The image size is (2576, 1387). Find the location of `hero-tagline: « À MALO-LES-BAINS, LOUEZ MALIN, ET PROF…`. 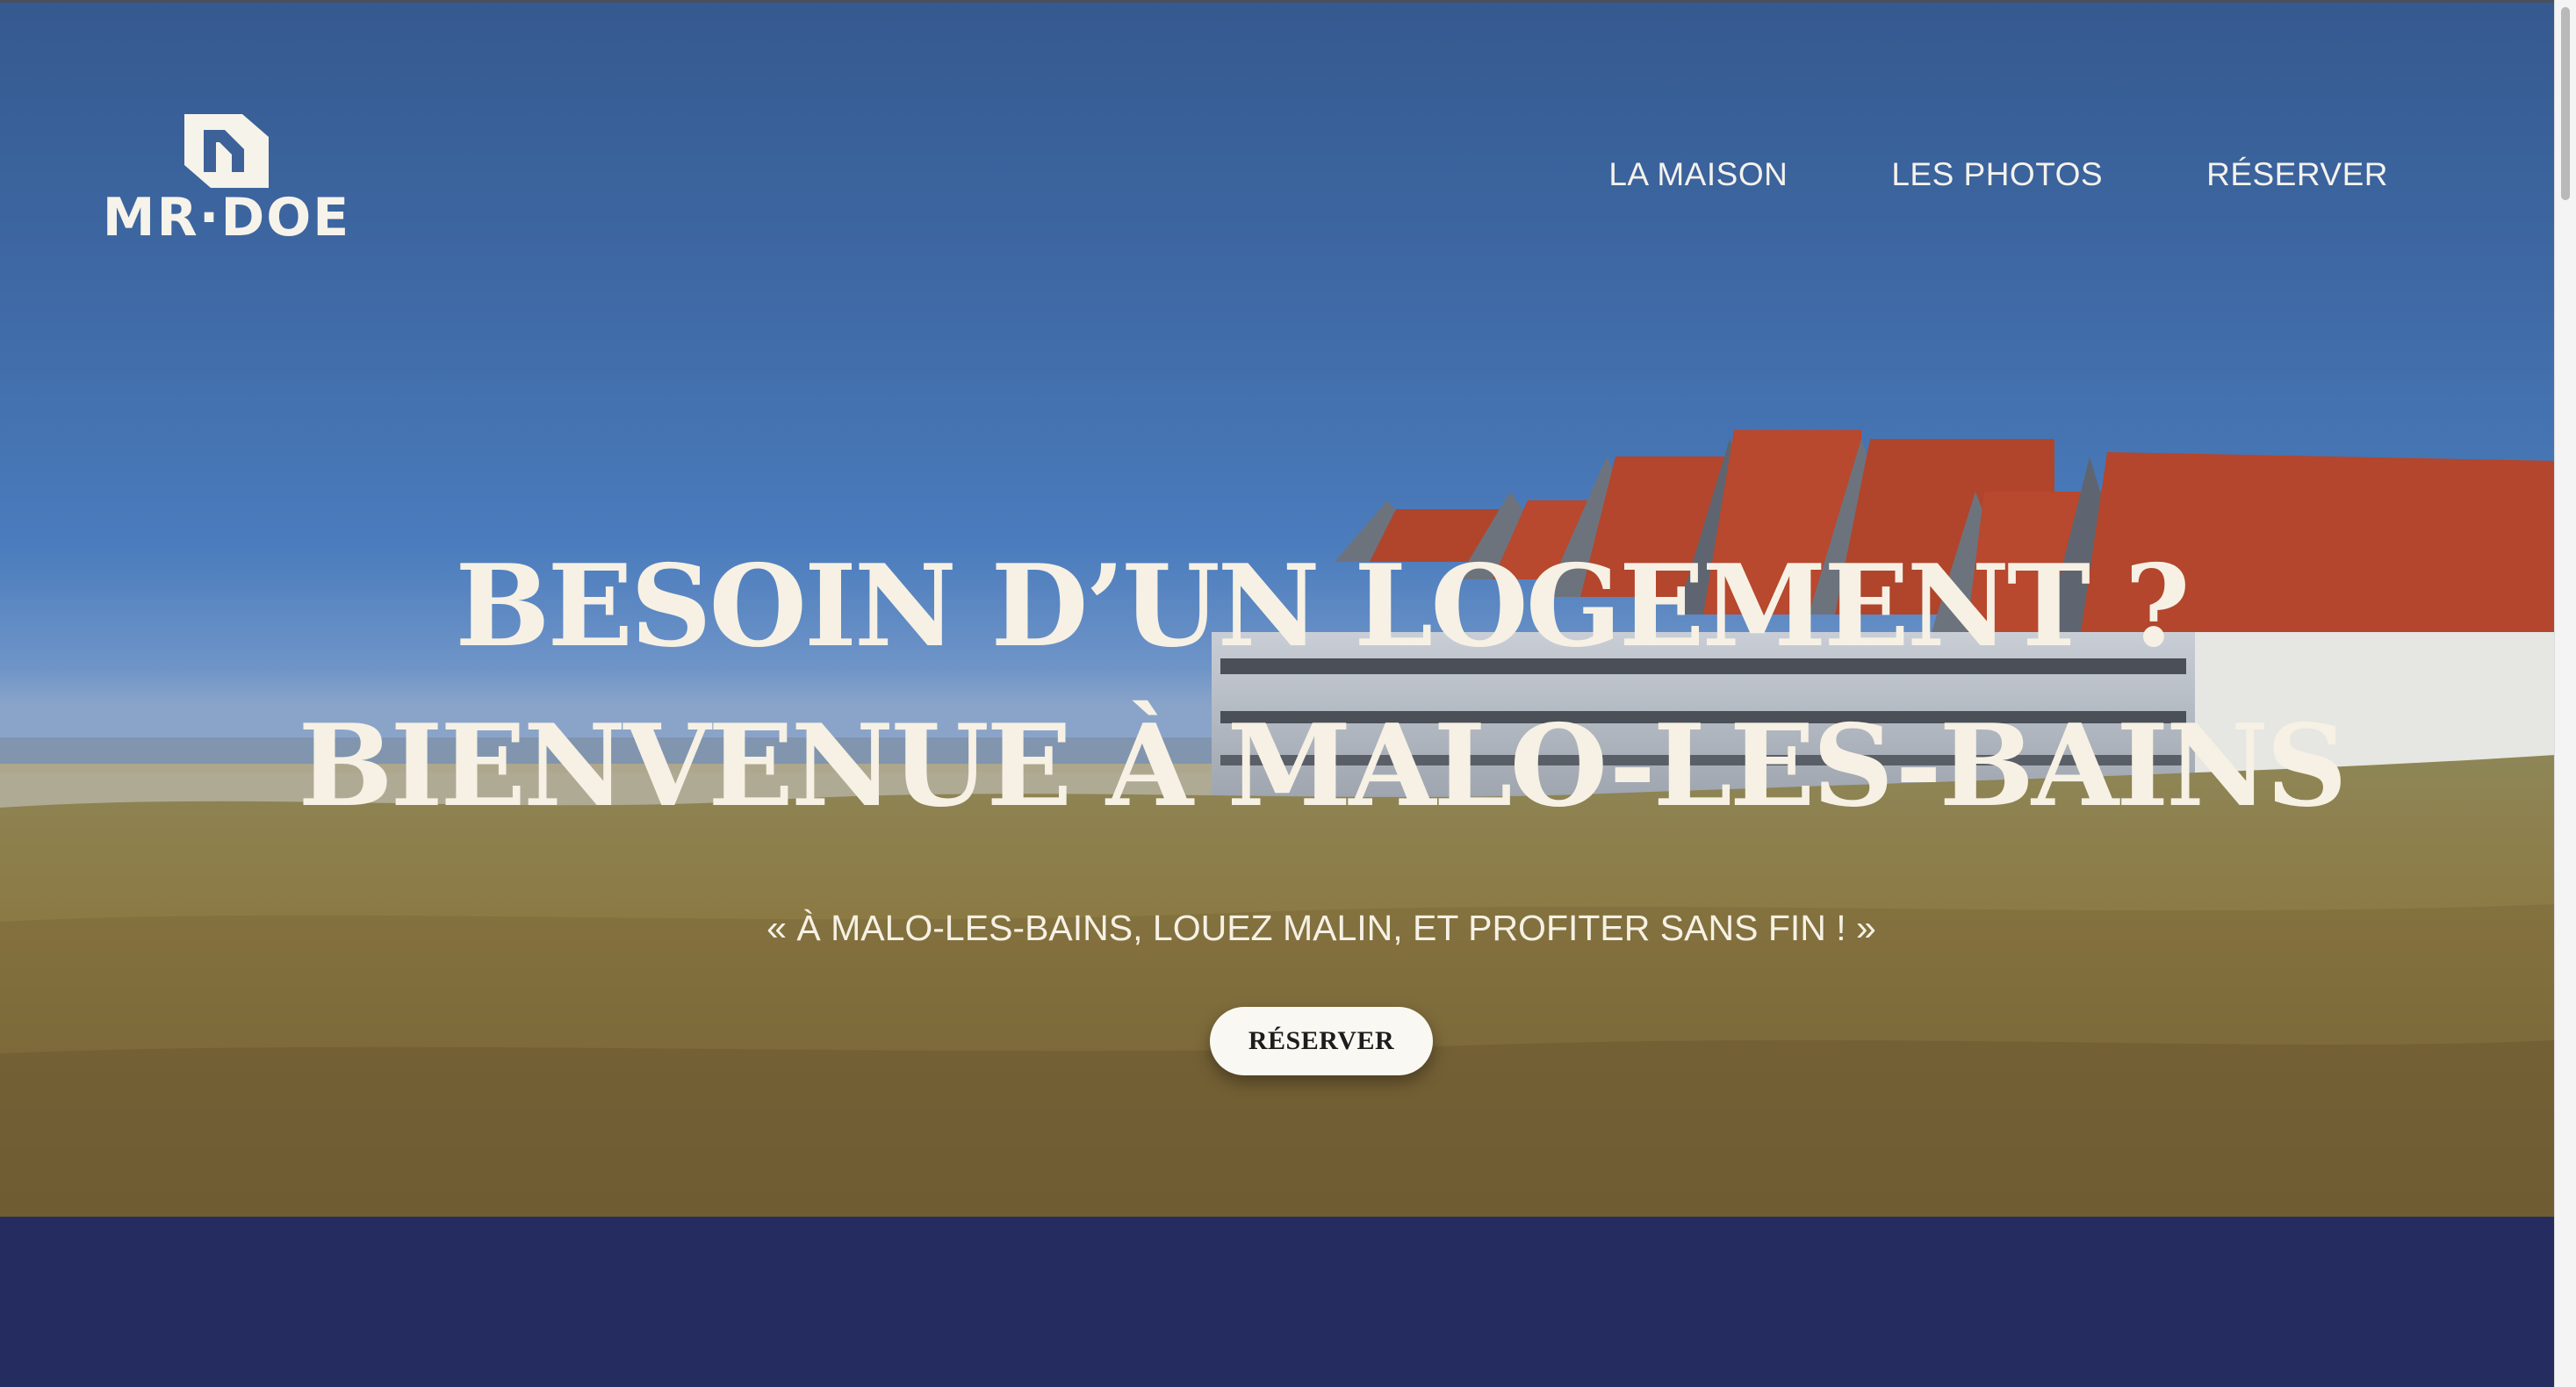

hero-tagline: « À MALO-LES-BAINS, LOUEZ MALIN, ET PROF… is located at coordinates (1321, 928).